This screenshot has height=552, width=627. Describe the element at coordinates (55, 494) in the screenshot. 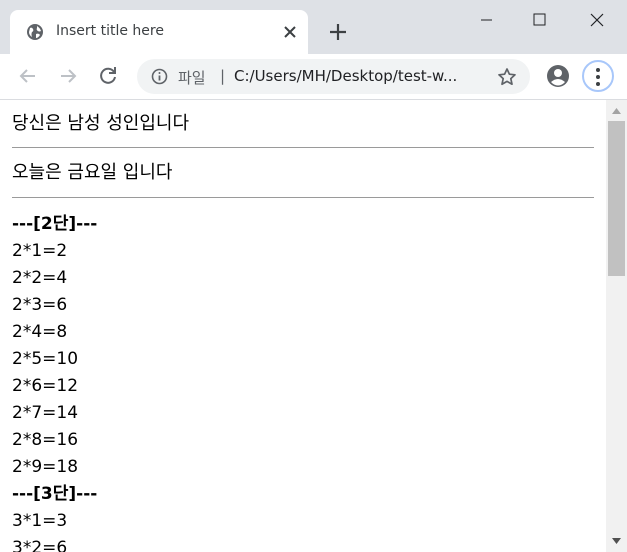

I see `times-table-header: ---[3단]---` at that location.